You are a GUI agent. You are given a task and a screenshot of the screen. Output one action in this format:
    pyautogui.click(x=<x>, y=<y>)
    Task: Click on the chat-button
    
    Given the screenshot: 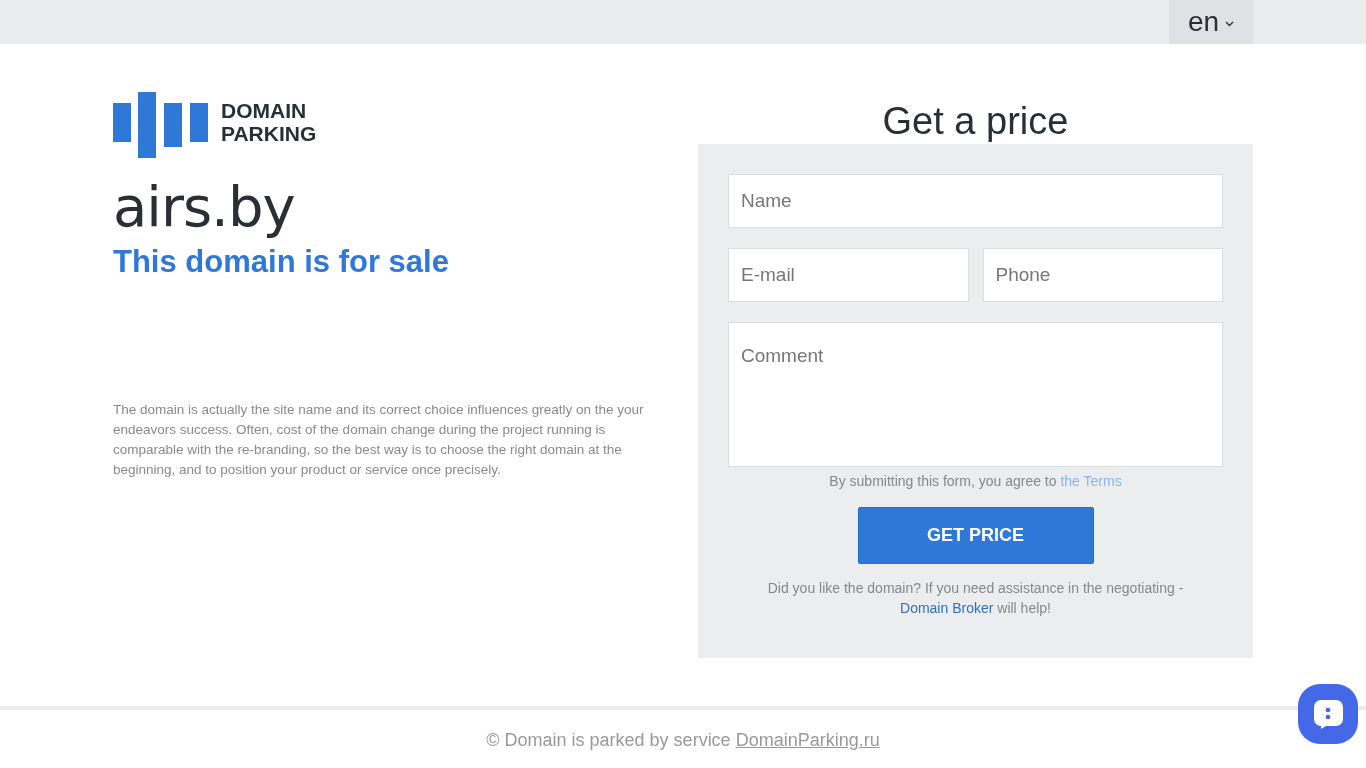 What is the action you would take?
    pyautogui.click(x=1328, y=714)
    